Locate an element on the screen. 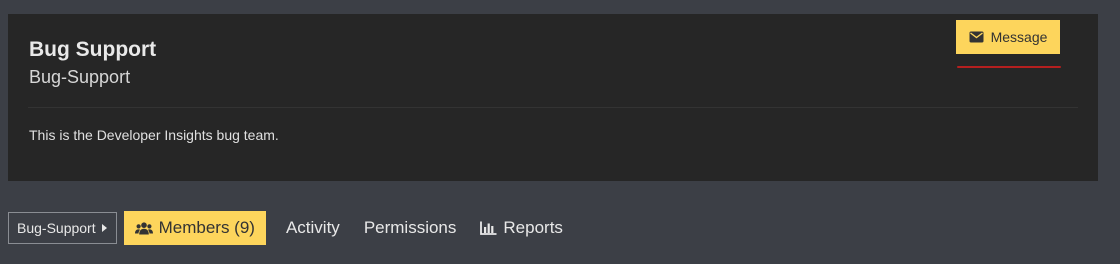 This screenshot has height=264, width=1120. tab-members-label: Members (9) is located at coordinates (206, 227).